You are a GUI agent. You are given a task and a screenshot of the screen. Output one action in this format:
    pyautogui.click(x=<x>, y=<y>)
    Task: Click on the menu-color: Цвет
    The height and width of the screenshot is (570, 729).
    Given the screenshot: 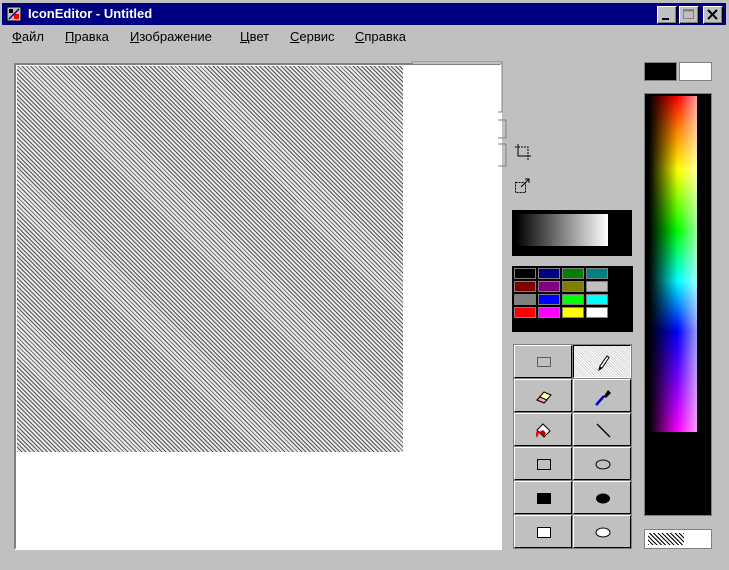 What is the action you would take?
    pyautogui.click(x=254, y=36)
    